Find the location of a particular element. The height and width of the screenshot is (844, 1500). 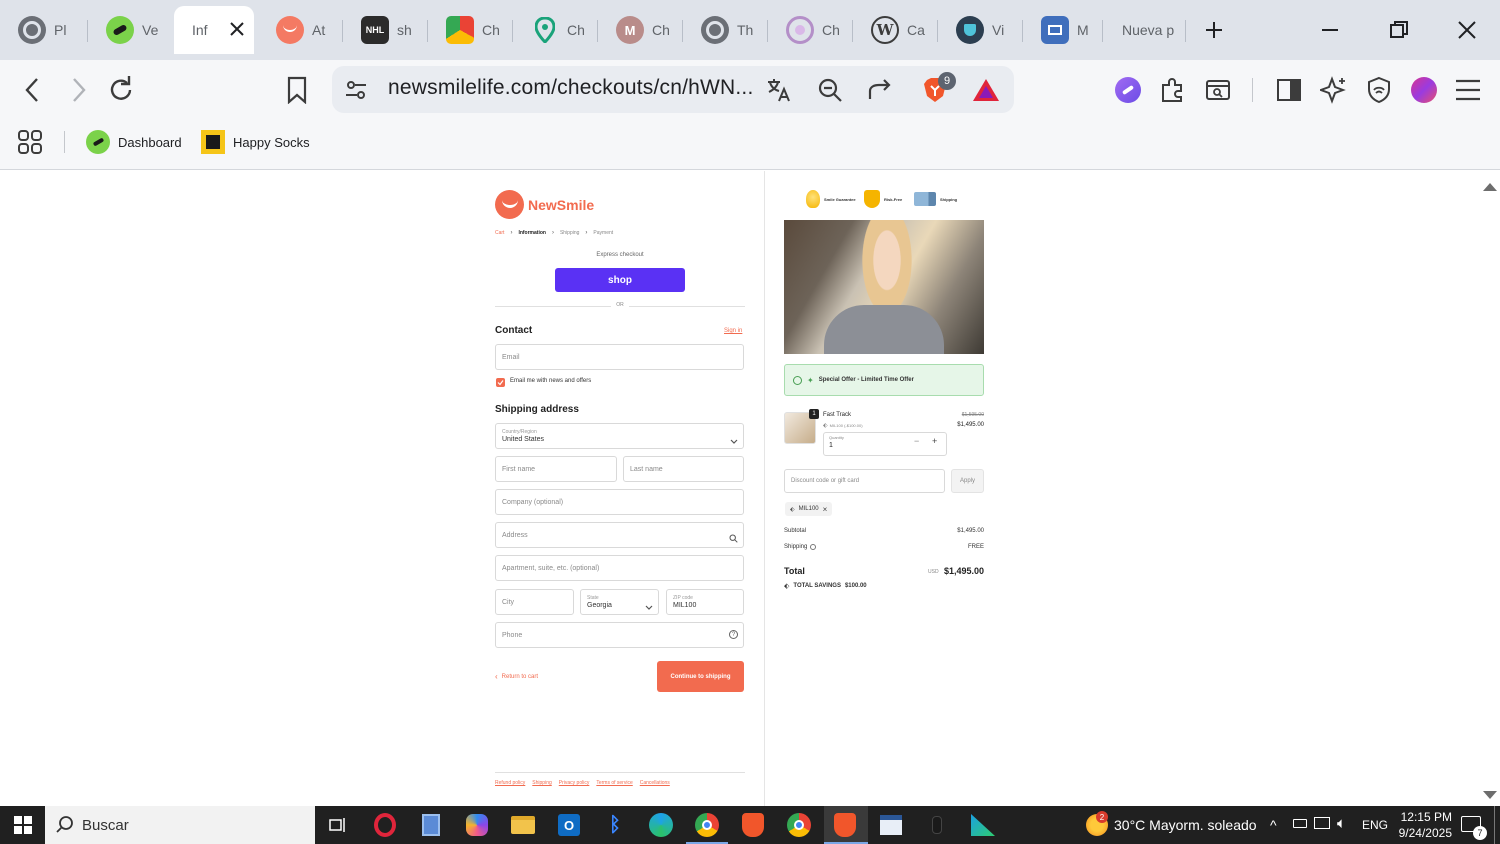

tab-at: At is located at coordinates (300, 30).